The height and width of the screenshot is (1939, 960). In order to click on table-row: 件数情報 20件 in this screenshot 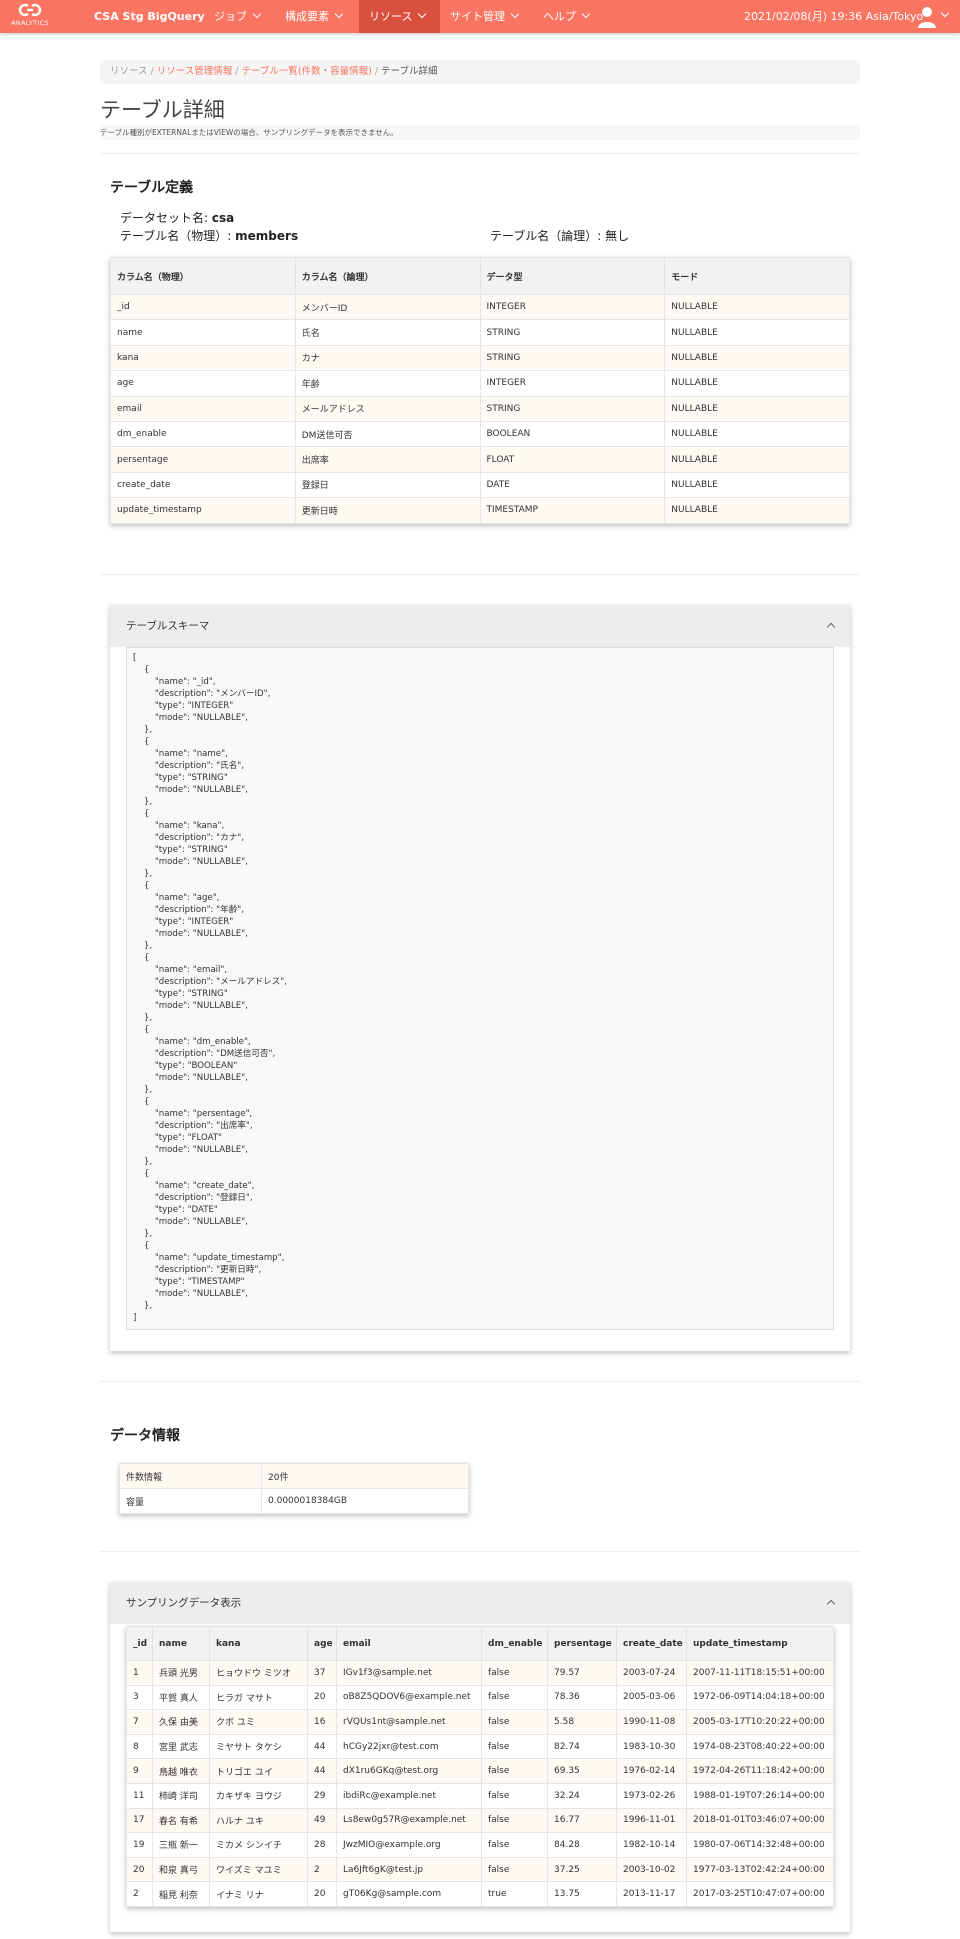, I will do `click(294, 1476)`.